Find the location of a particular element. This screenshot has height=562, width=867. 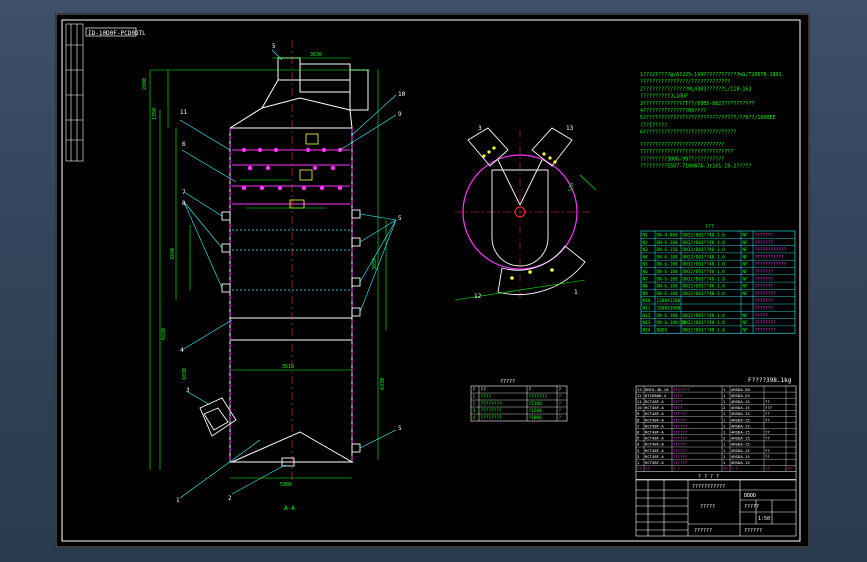

parts-cell: 8 is located at coordinates (638, 419).